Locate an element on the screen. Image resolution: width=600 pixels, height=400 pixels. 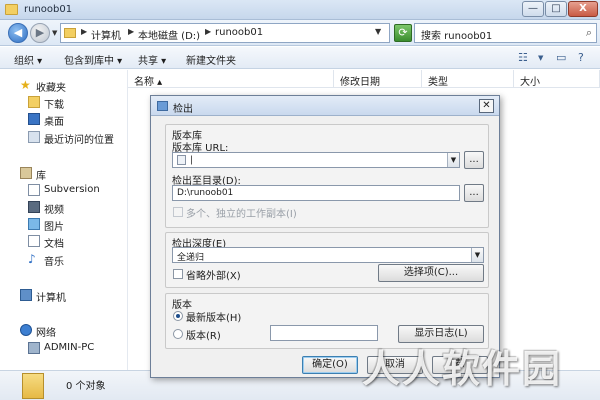
column-type: 类型 is located at coordinates (468, 79).